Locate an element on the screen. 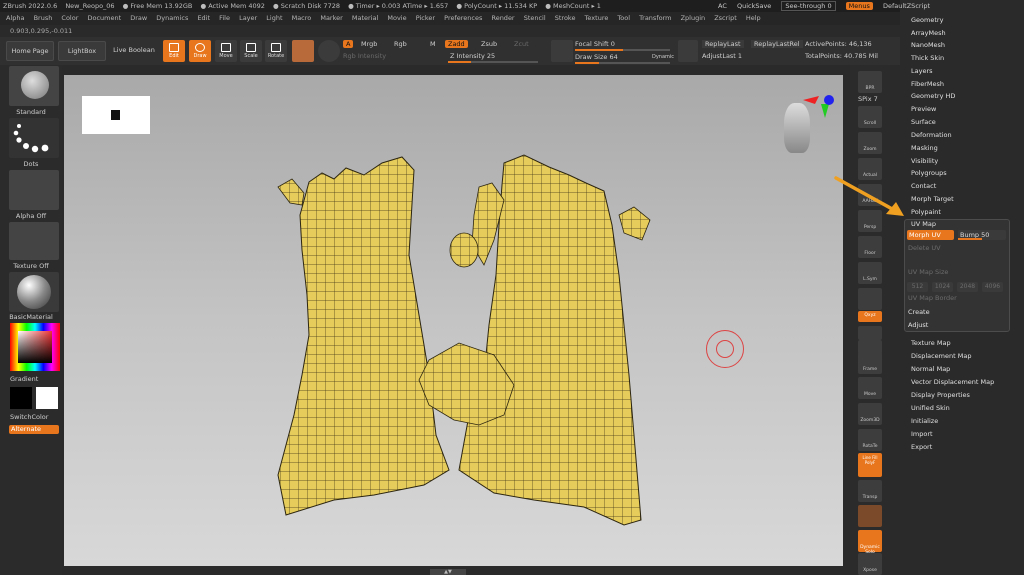 The image size is (1024, 575). floor-button: Floor is located at coordinates (870, 247).